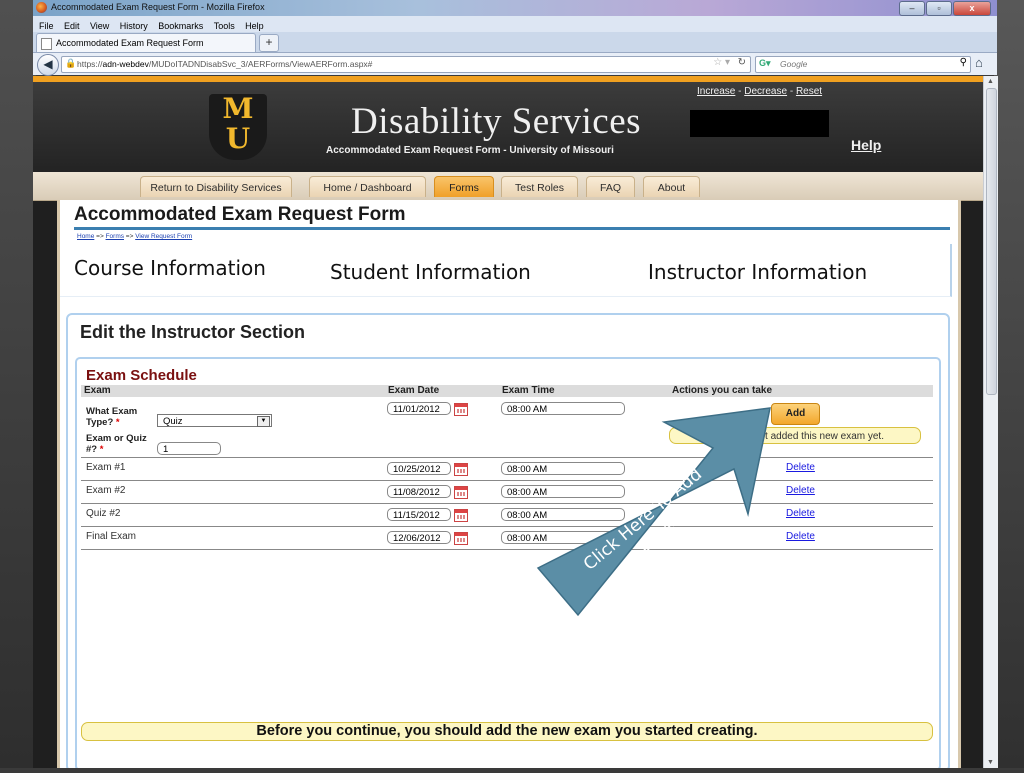  I want to click on exam-type-select: Quiz ▼, so click(214, 420).